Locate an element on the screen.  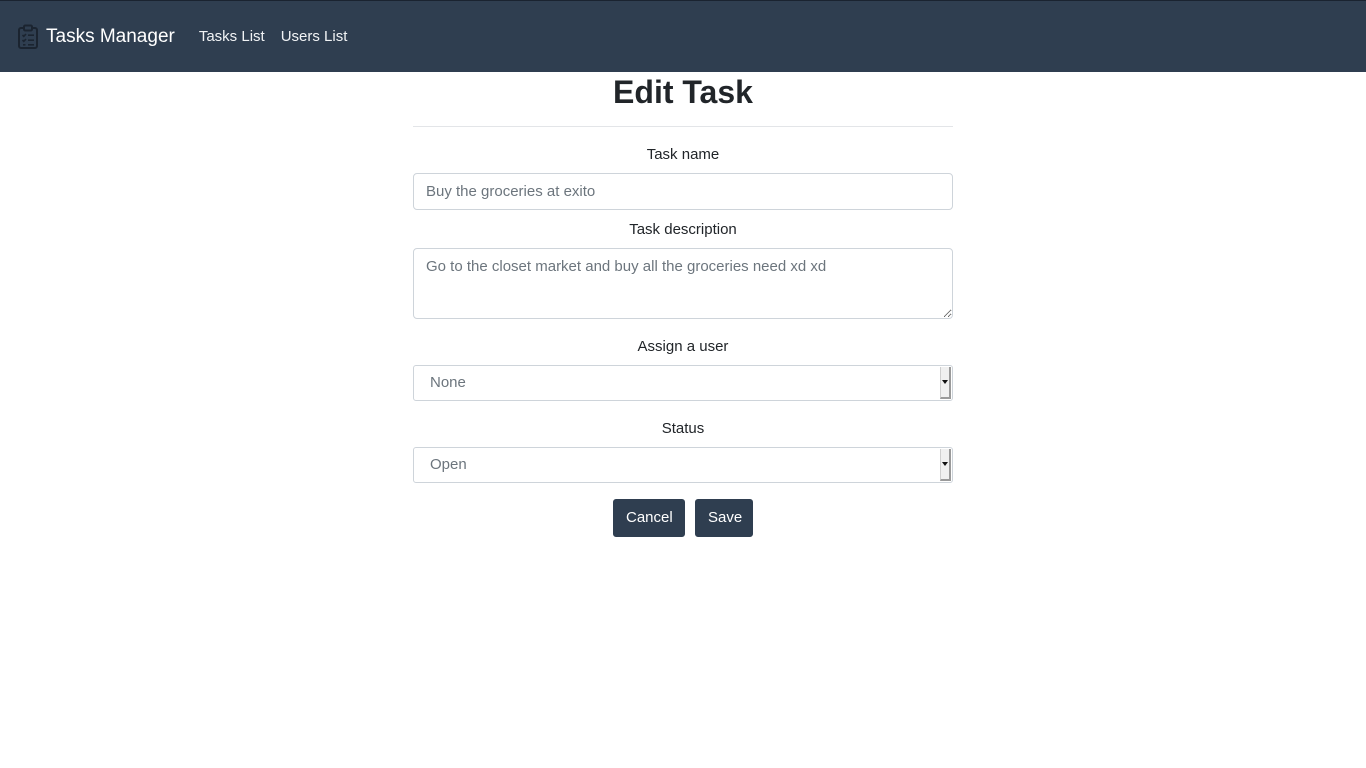
task-name-label: Task name is located at coordinates (683, 154).